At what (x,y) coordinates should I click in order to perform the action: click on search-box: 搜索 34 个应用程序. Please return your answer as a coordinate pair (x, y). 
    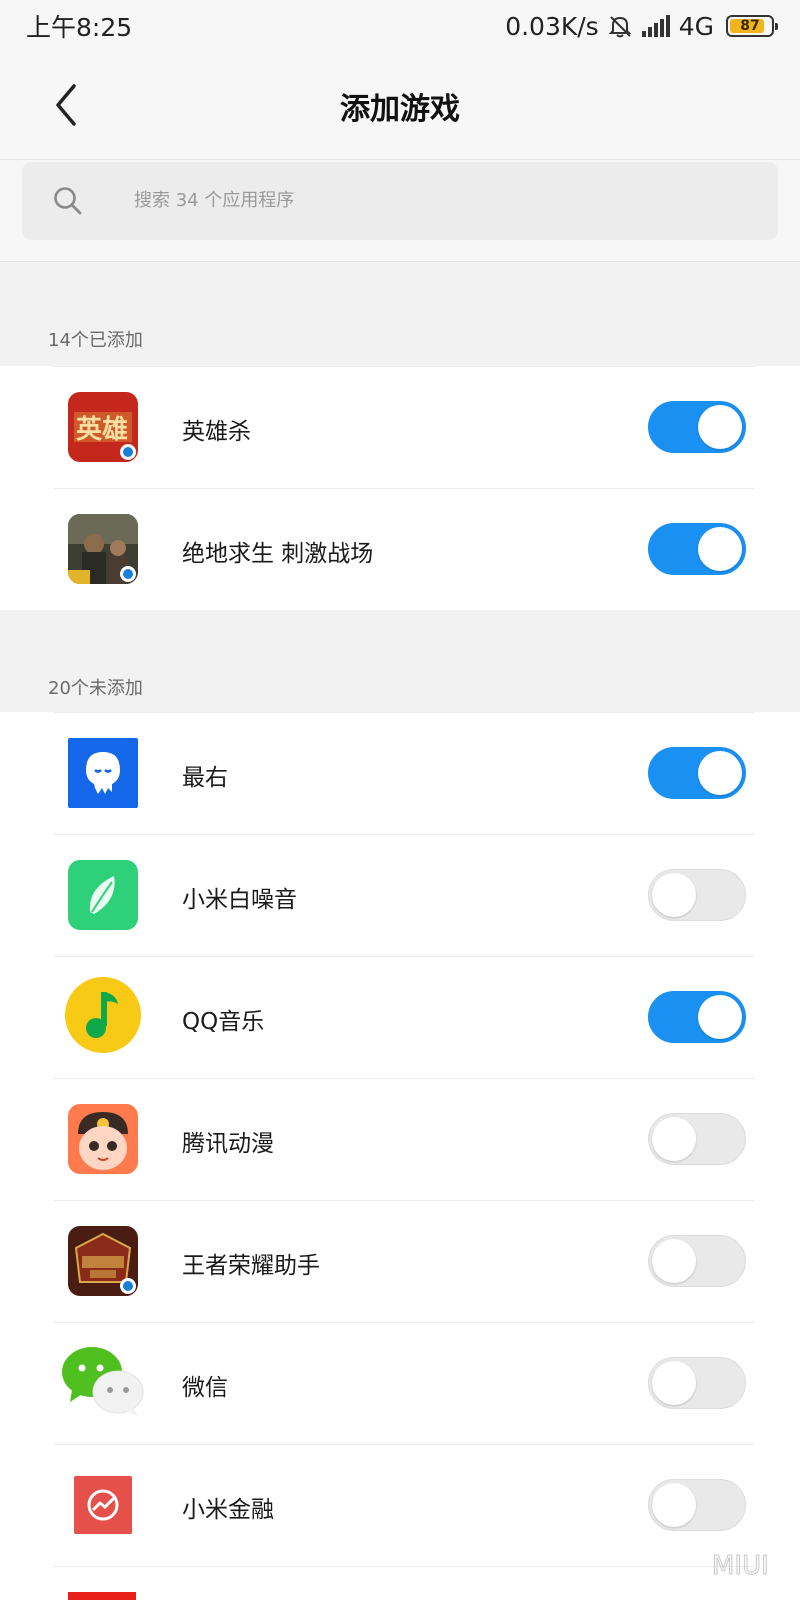
    Looking at the image, I should click on (400, 201).